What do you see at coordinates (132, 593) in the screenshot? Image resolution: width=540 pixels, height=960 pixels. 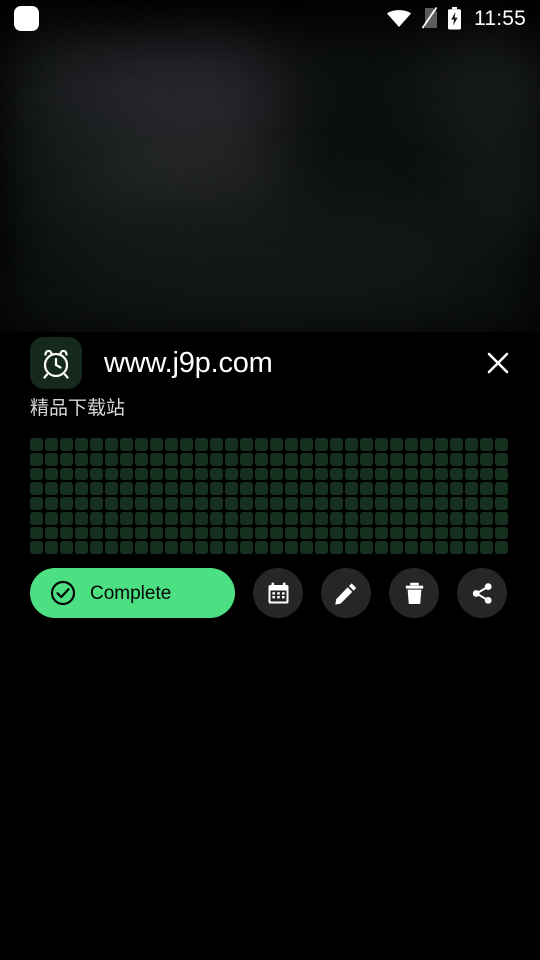 I see `complete-button: Complete` at bounding box center [132, 593].